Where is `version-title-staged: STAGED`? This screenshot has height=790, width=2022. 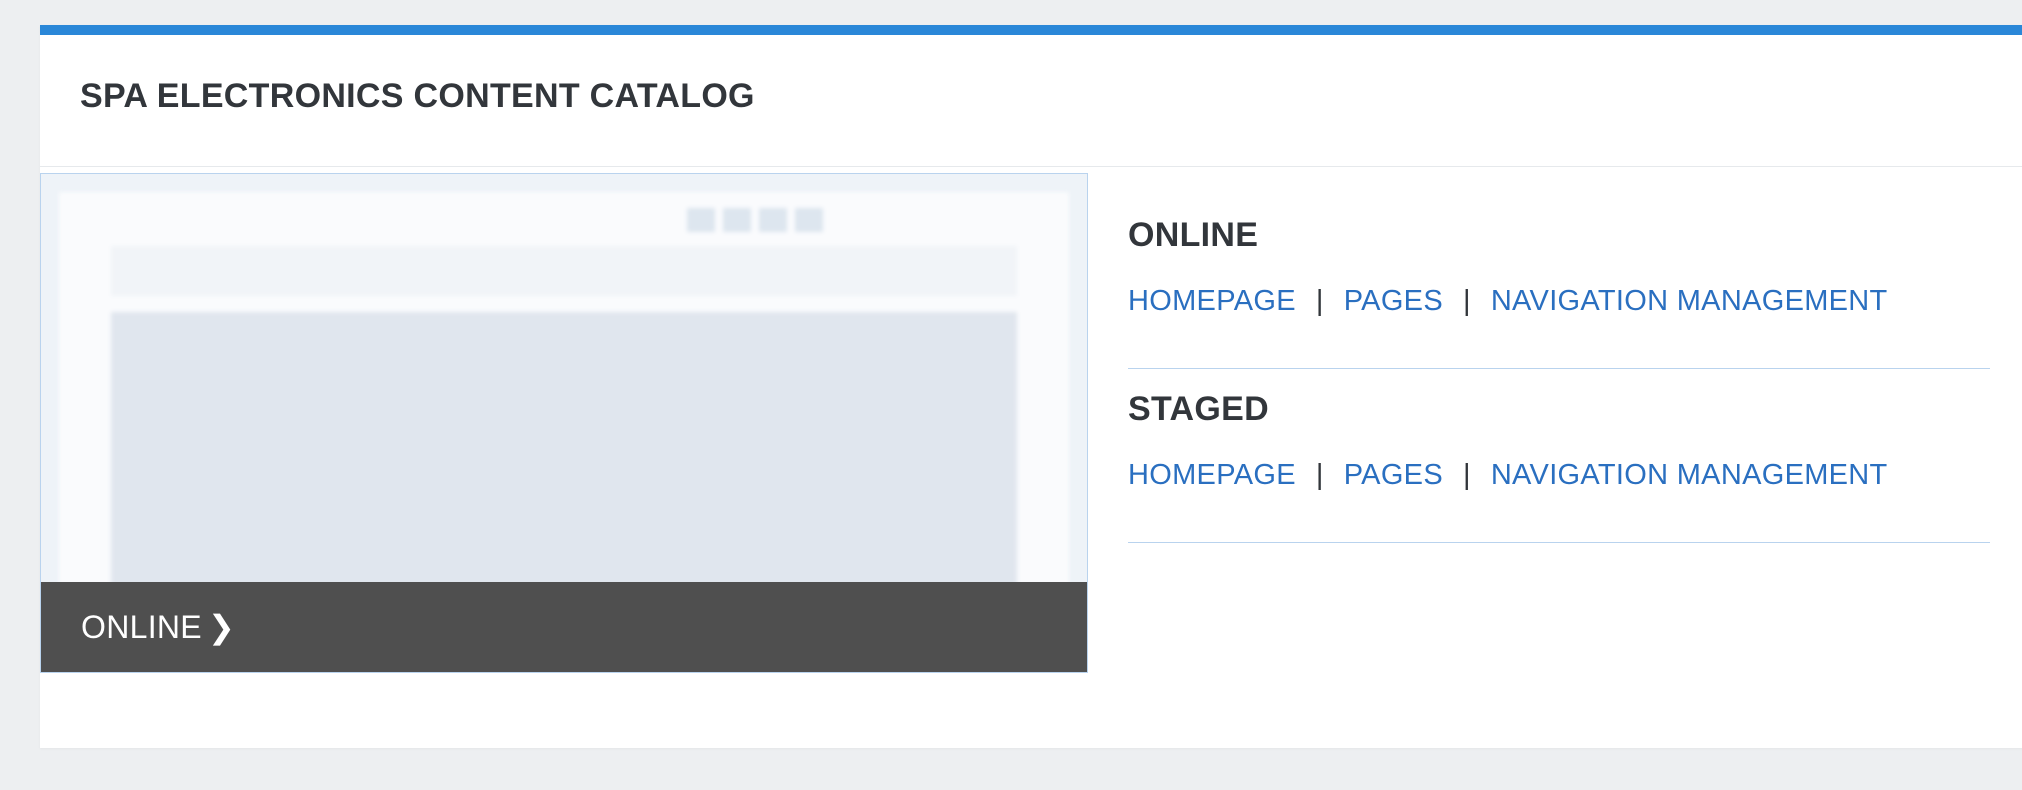 version-title-staged: STAGED is located at coordinates (1198, 409).